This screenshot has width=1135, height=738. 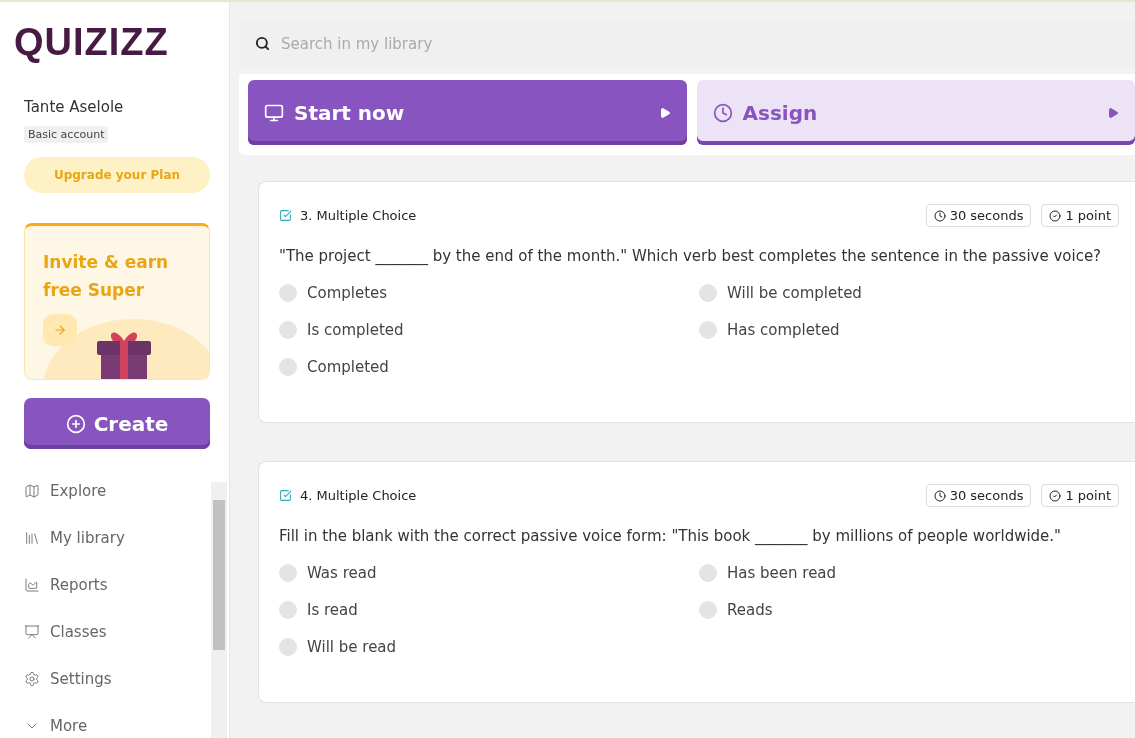 I want to click on answer-option: Is completed, so click(x=489, y=329).